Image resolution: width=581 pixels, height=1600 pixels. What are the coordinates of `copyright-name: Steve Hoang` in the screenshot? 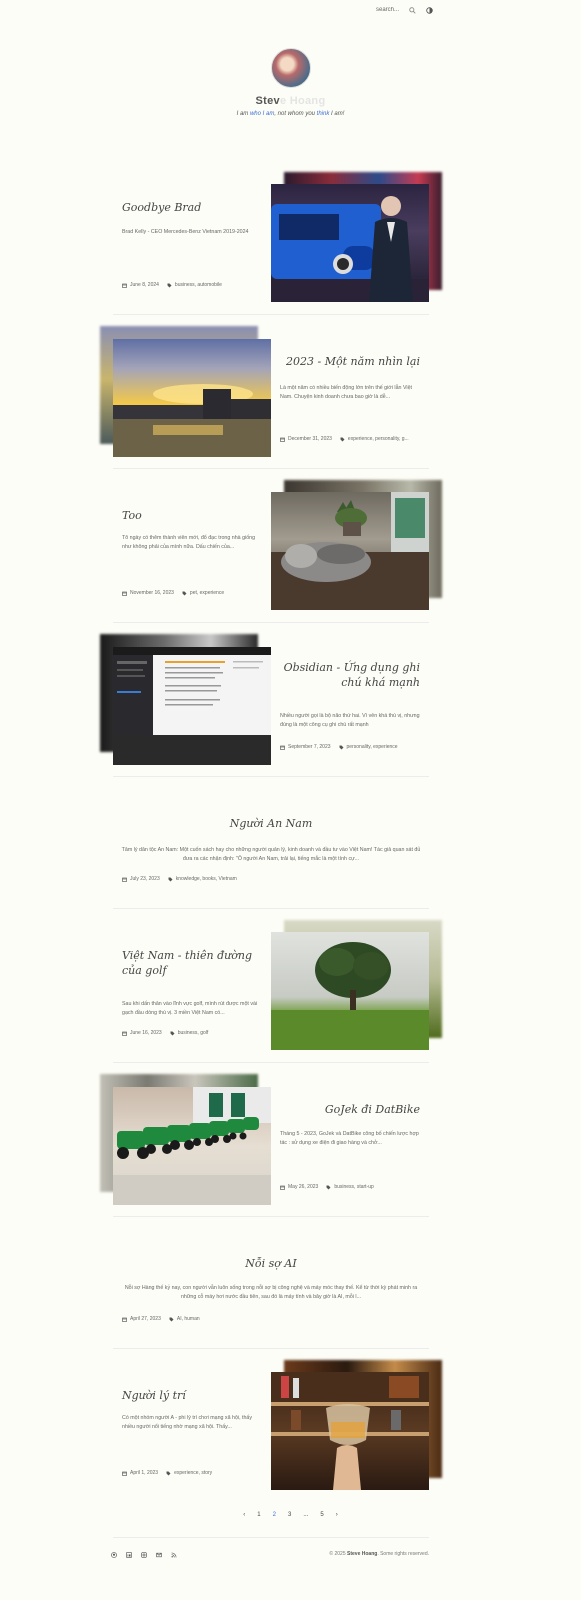 It's located at (362, 1554).